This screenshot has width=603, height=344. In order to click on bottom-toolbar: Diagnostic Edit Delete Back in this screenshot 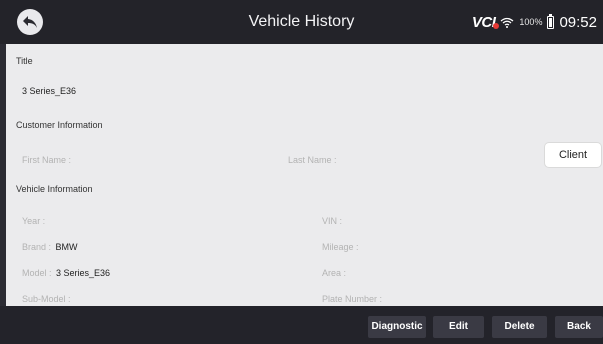, I will do `click(301, 325)`.